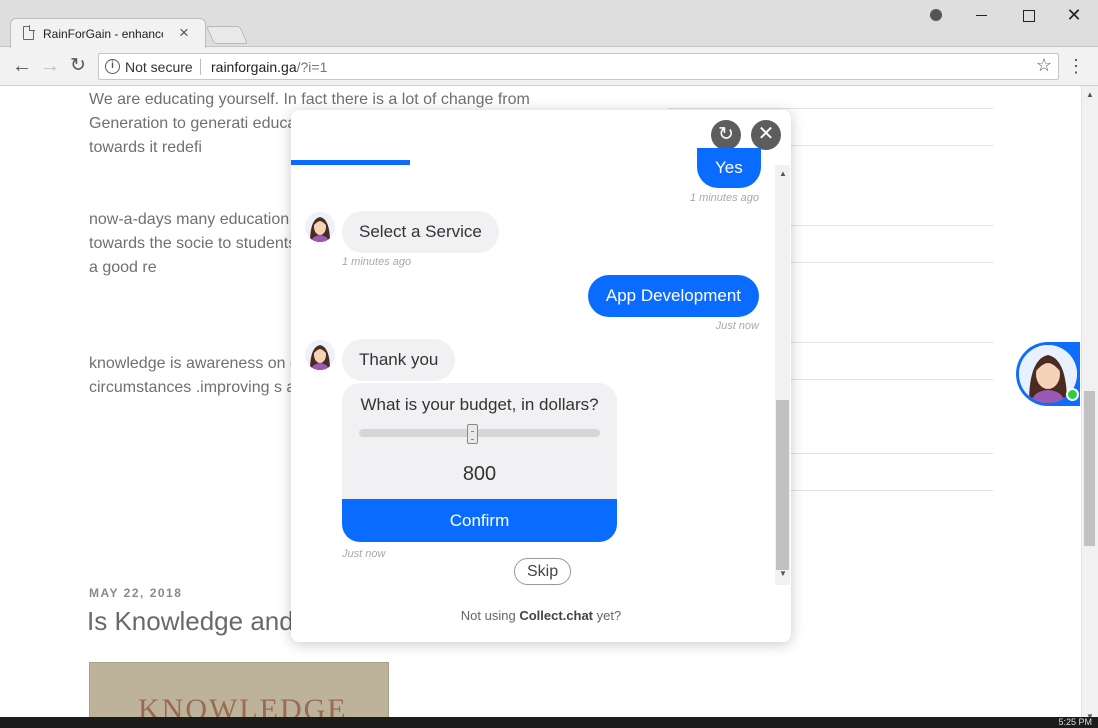 This screenshot has width=1098, height=728. I want to click on url-text: rainforgain.ga/?i=1, so click(269, 67).